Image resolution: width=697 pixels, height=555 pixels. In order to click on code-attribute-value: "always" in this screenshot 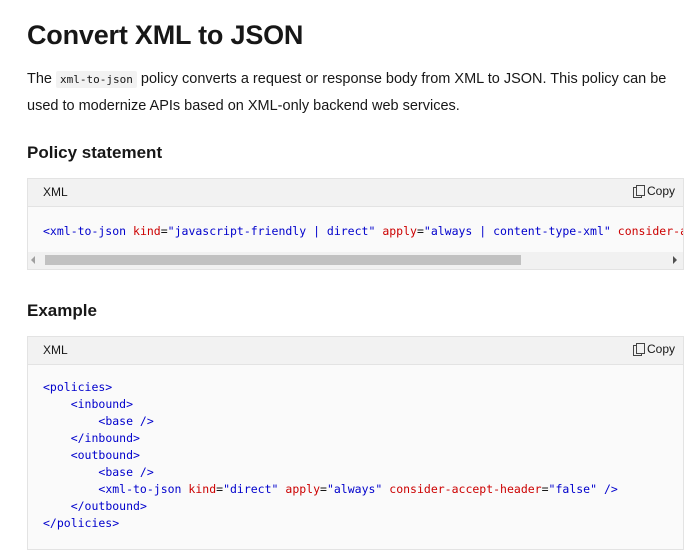, I will do `click(354, 489)`.